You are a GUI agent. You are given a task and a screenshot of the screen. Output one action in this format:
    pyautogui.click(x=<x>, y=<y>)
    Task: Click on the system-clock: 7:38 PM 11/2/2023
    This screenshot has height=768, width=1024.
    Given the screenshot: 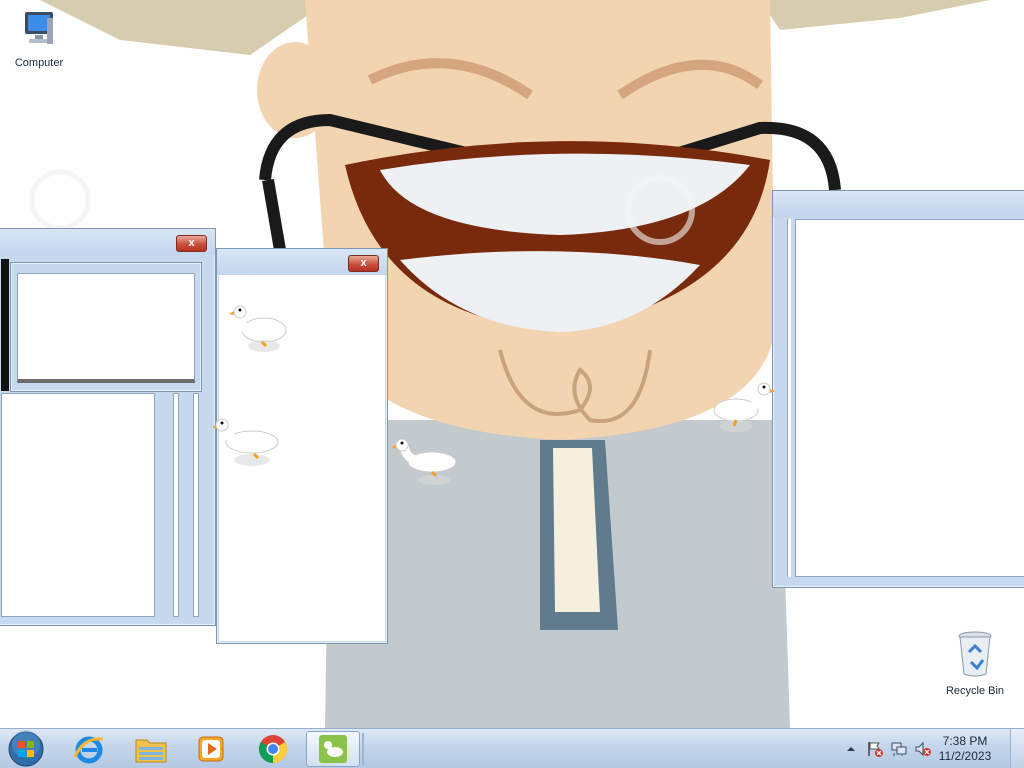 What is the action you would take?
    pyautogui.click(x=965, y=749)
    